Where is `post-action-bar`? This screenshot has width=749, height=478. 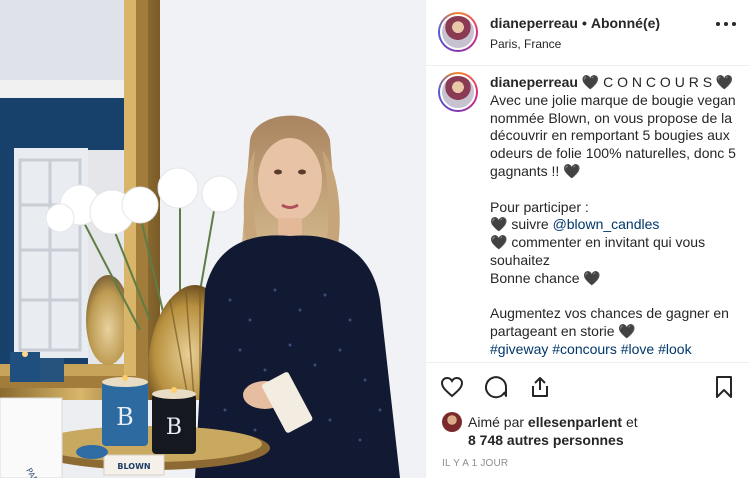
post-action-bar is located at coordinates (587, 387).